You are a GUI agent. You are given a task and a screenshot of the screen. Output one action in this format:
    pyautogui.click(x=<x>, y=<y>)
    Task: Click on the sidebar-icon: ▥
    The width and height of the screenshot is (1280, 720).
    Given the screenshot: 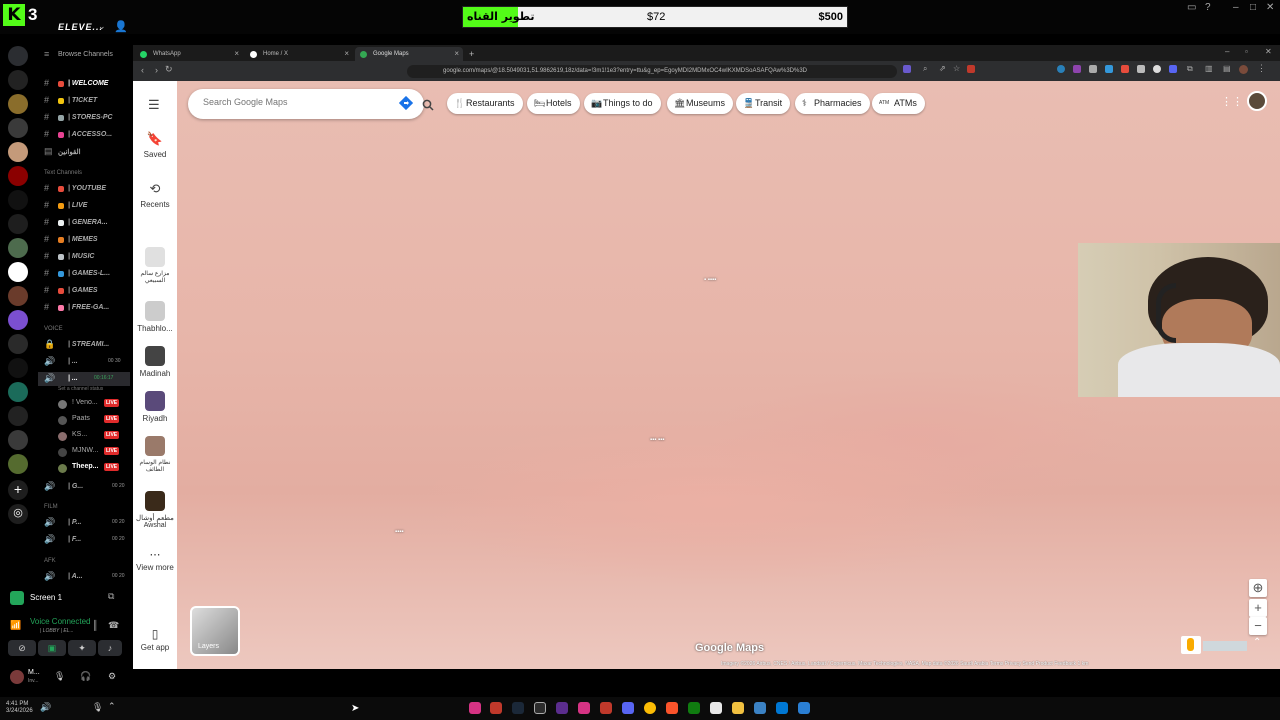 What is the action you would take?
    pyautogui.click(x=1209, y=68)
    